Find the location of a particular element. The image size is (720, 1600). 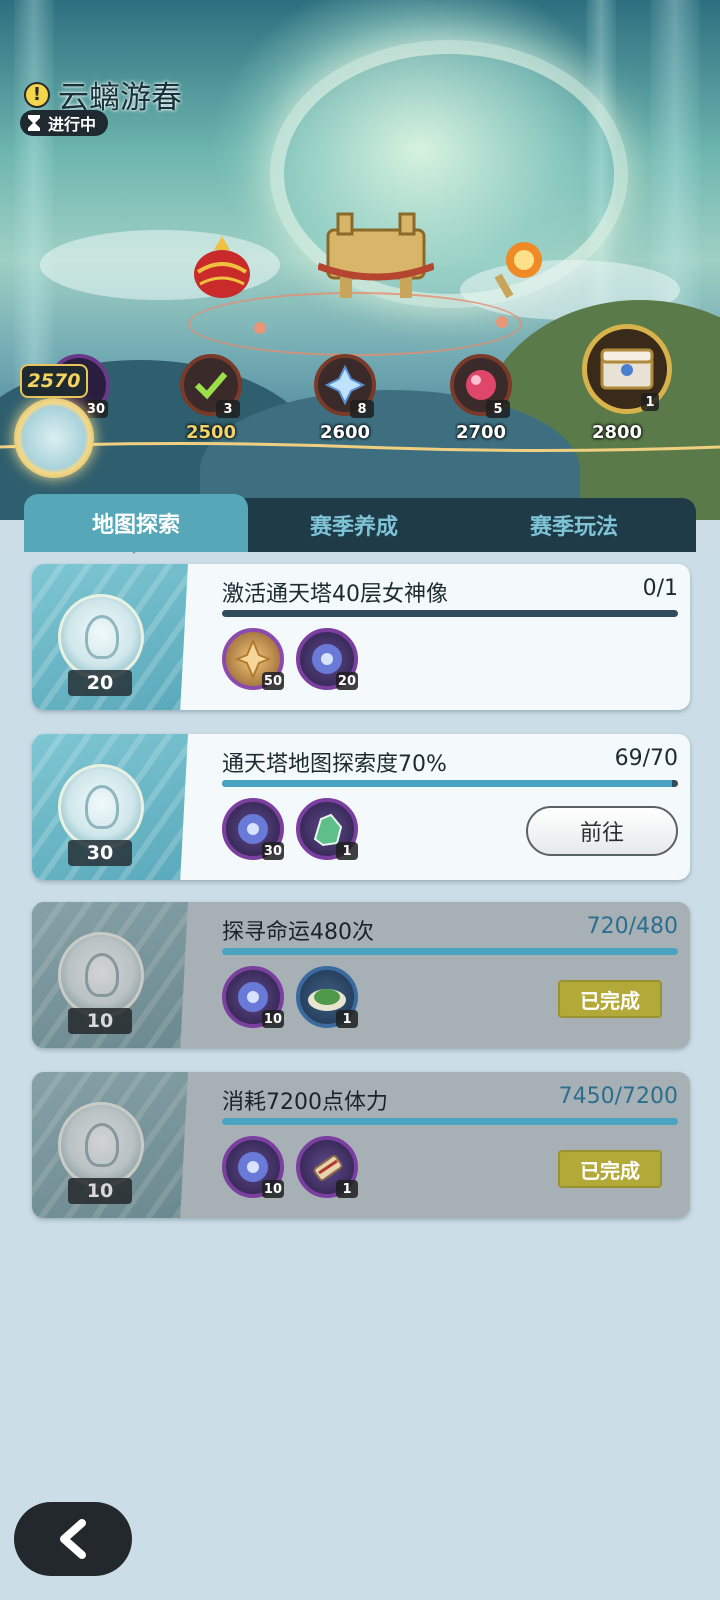

reward-count: 50 is located at coordinates (272, 681).